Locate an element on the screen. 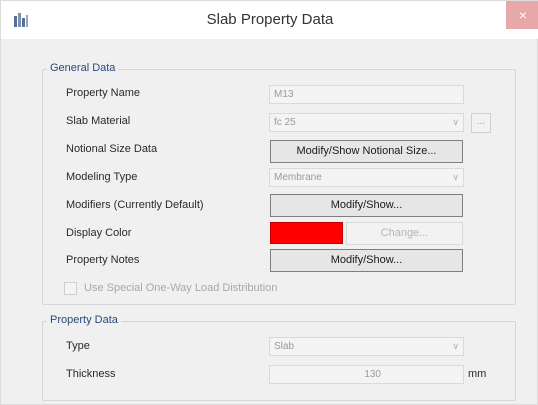 The image size is (538, 405). modifiers-label: Modifiers (Currently Default) is located at coordinates (135, 205).